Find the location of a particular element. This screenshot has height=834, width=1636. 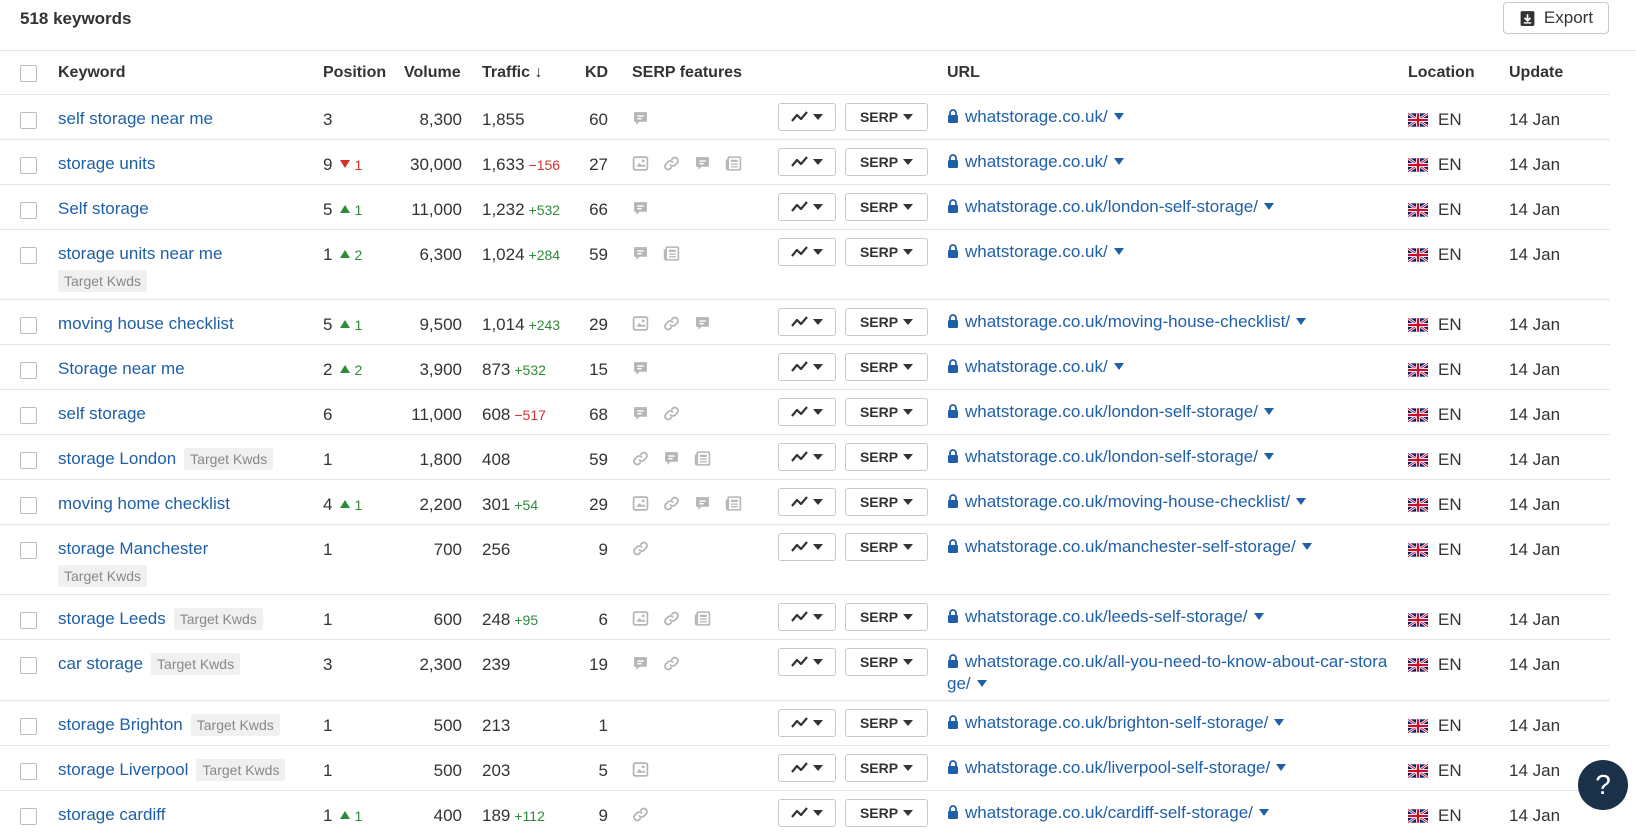

keyword-link: storage units is located at coordinates (106, 163).